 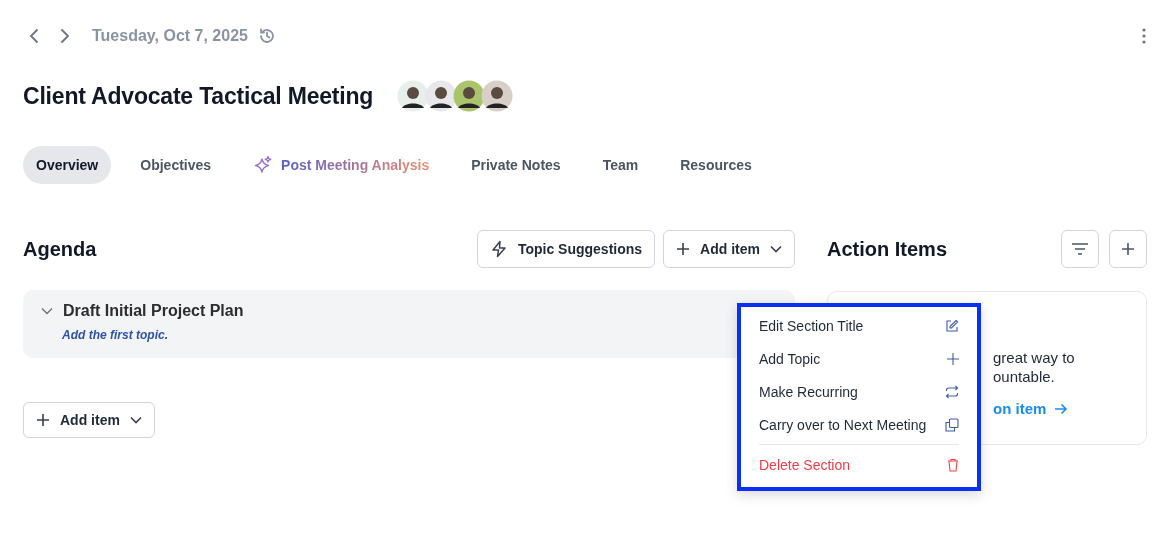 I want to click on repeat-icon, so click(x=952, y=391).